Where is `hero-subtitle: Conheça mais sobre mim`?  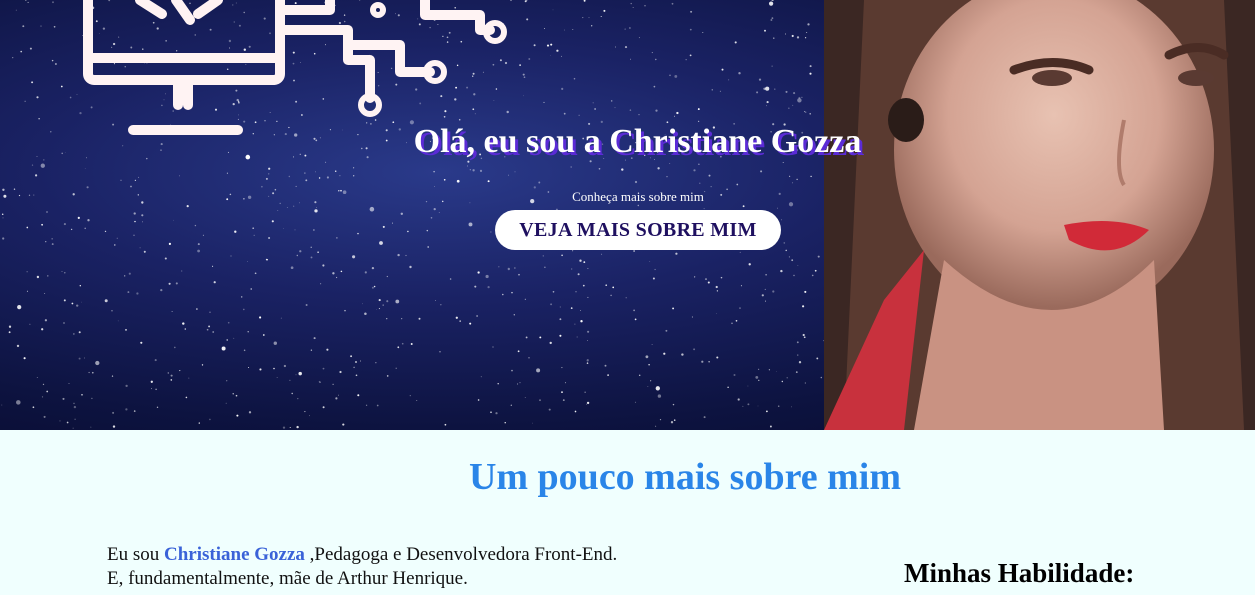 hero-subtitle: Conheça mais sobre mim is located at coordinates (638, 196).